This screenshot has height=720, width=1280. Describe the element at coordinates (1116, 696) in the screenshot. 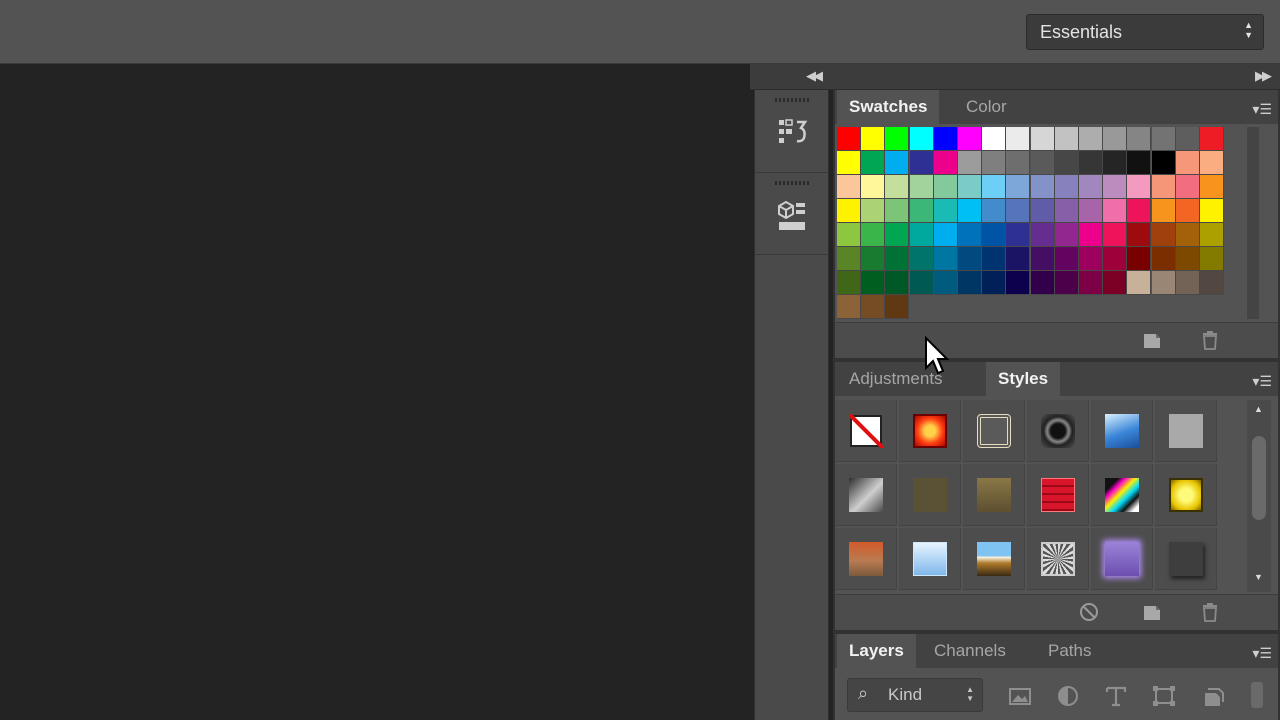

I see `type-filter-icon` at that location.